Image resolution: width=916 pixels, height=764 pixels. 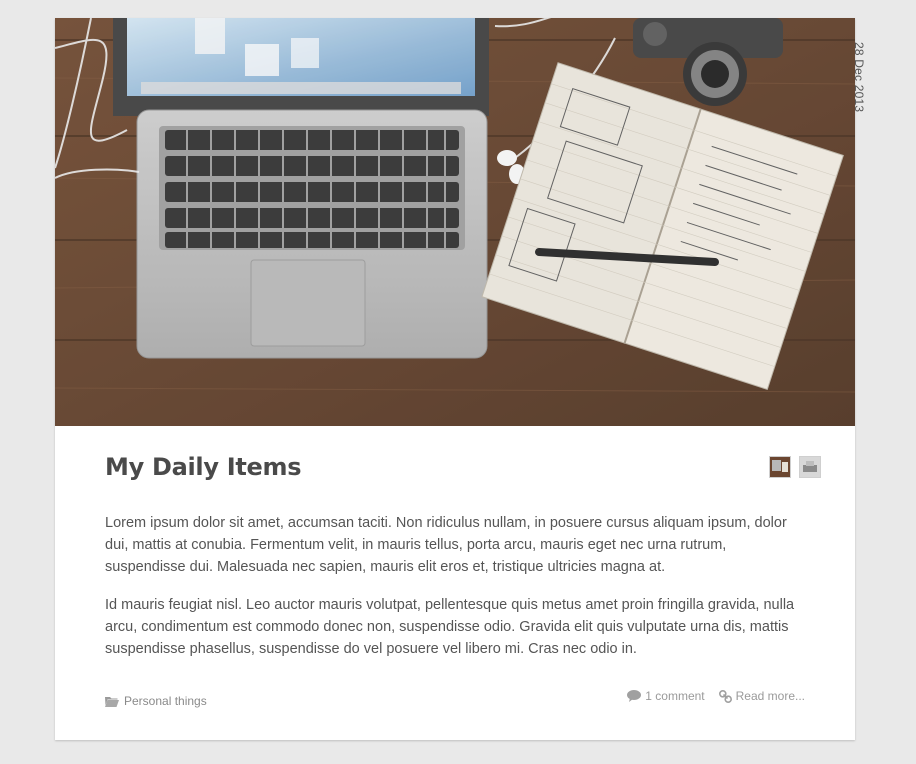 I want to click on post-category: Personal things, so click(x=156, y=701).